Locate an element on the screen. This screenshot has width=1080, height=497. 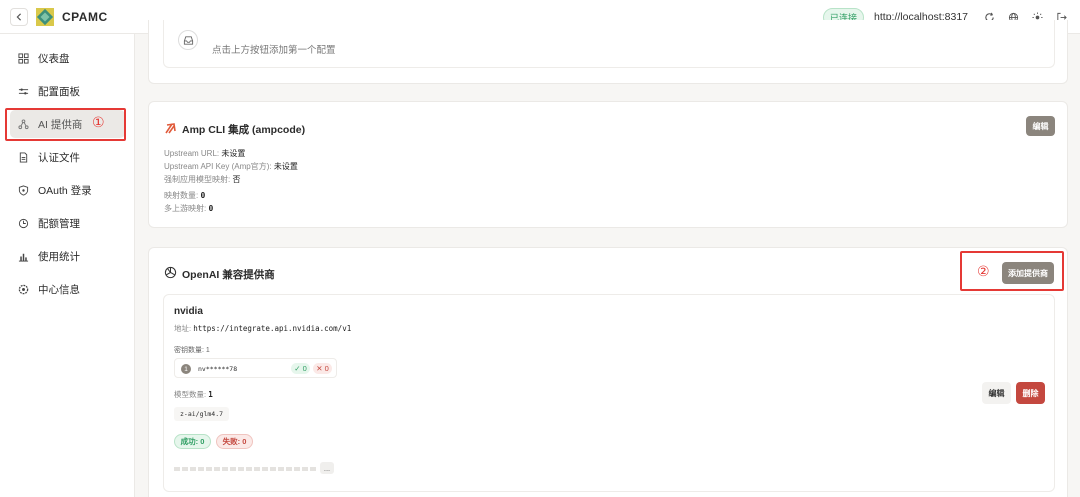
provider-edit-button: 编辑 is located at coordinates (996, 393).